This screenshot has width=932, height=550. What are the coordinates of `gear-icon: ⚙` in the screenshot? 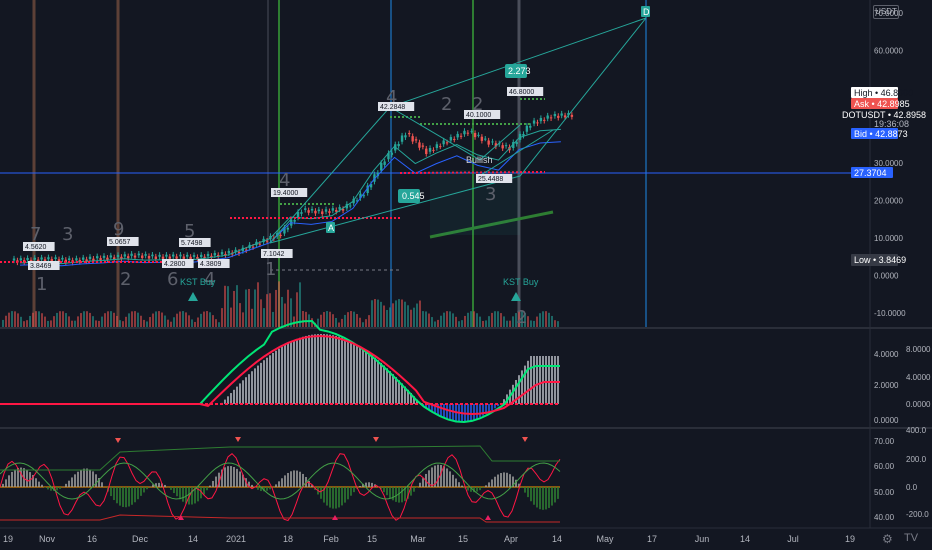 It's located at (887, 539).